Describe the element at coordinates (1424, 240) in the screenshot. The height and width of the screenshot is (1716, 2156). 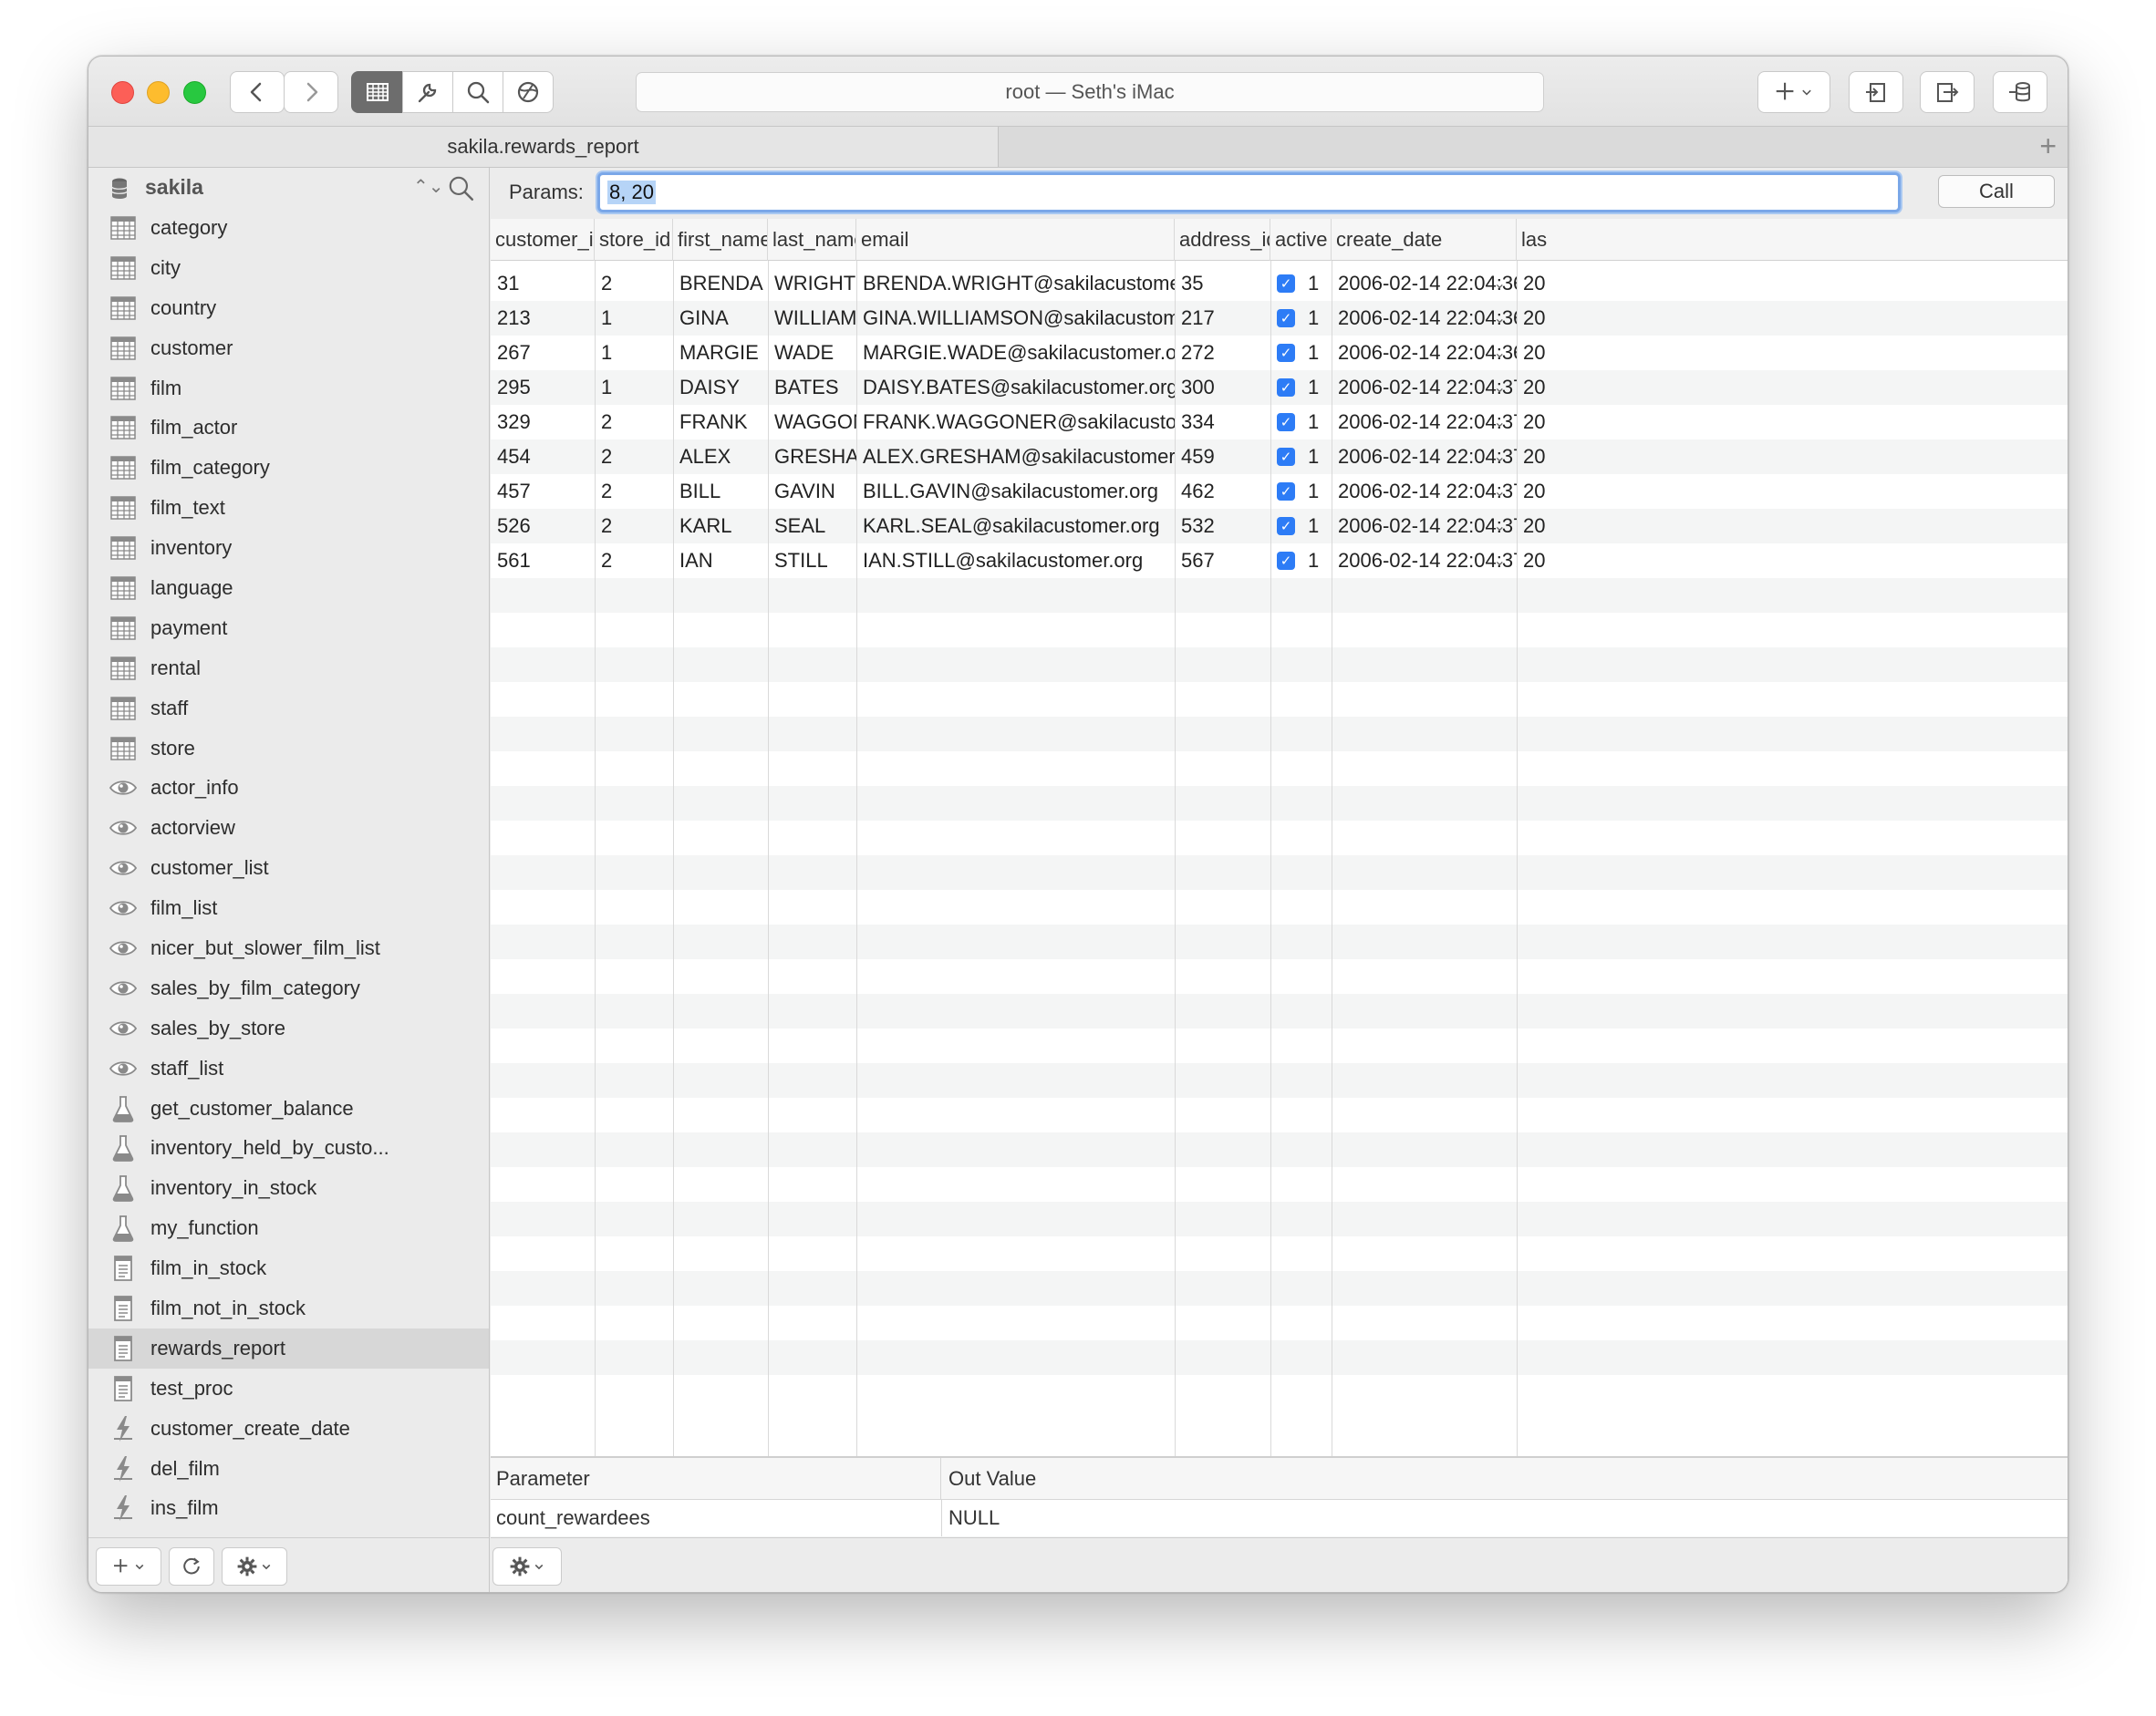
I see `column-header-create-date: create_date` at that location.